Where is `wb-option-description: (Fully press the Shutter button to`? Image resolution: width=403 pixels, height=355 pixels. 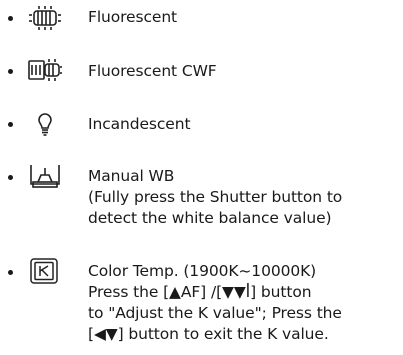
wb-option-description: (Fully press the Shutter button to is located at coordinates (215, 197).